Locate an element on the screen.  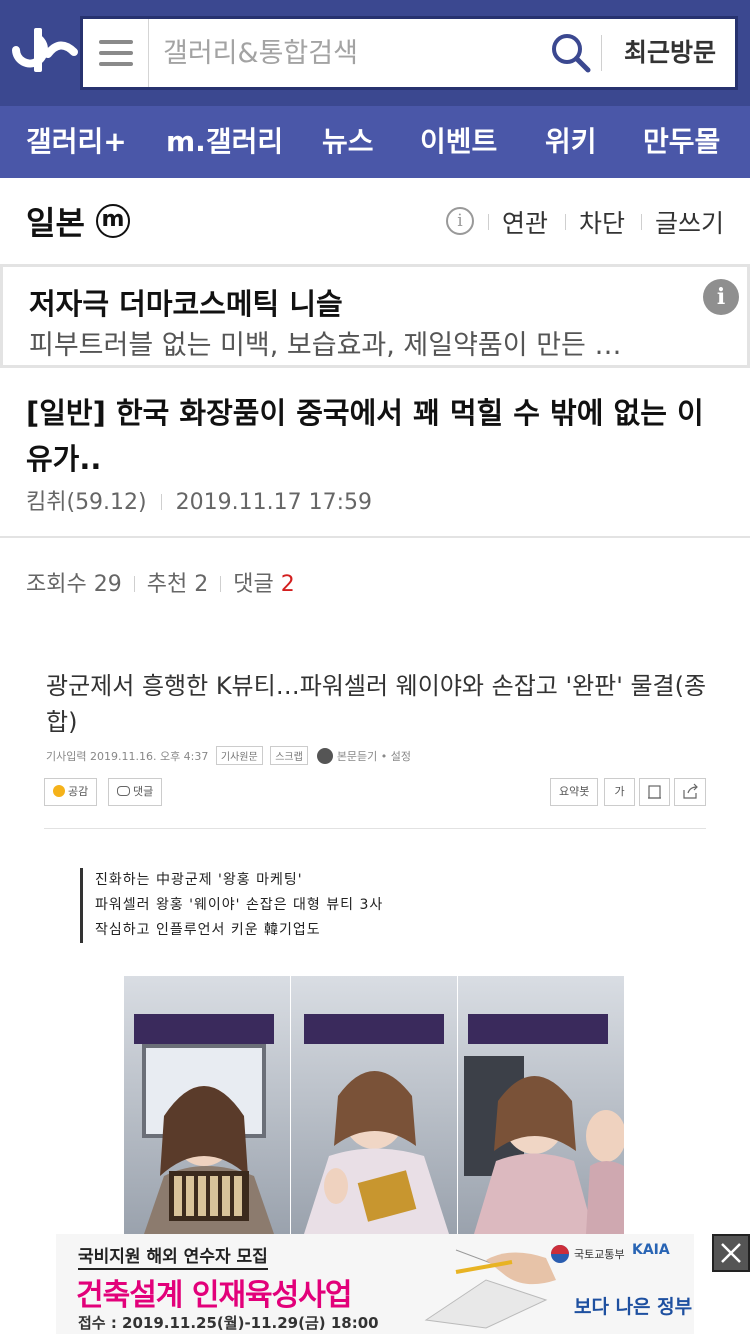
like-label: 공감 is located at coordinates (78, 791).